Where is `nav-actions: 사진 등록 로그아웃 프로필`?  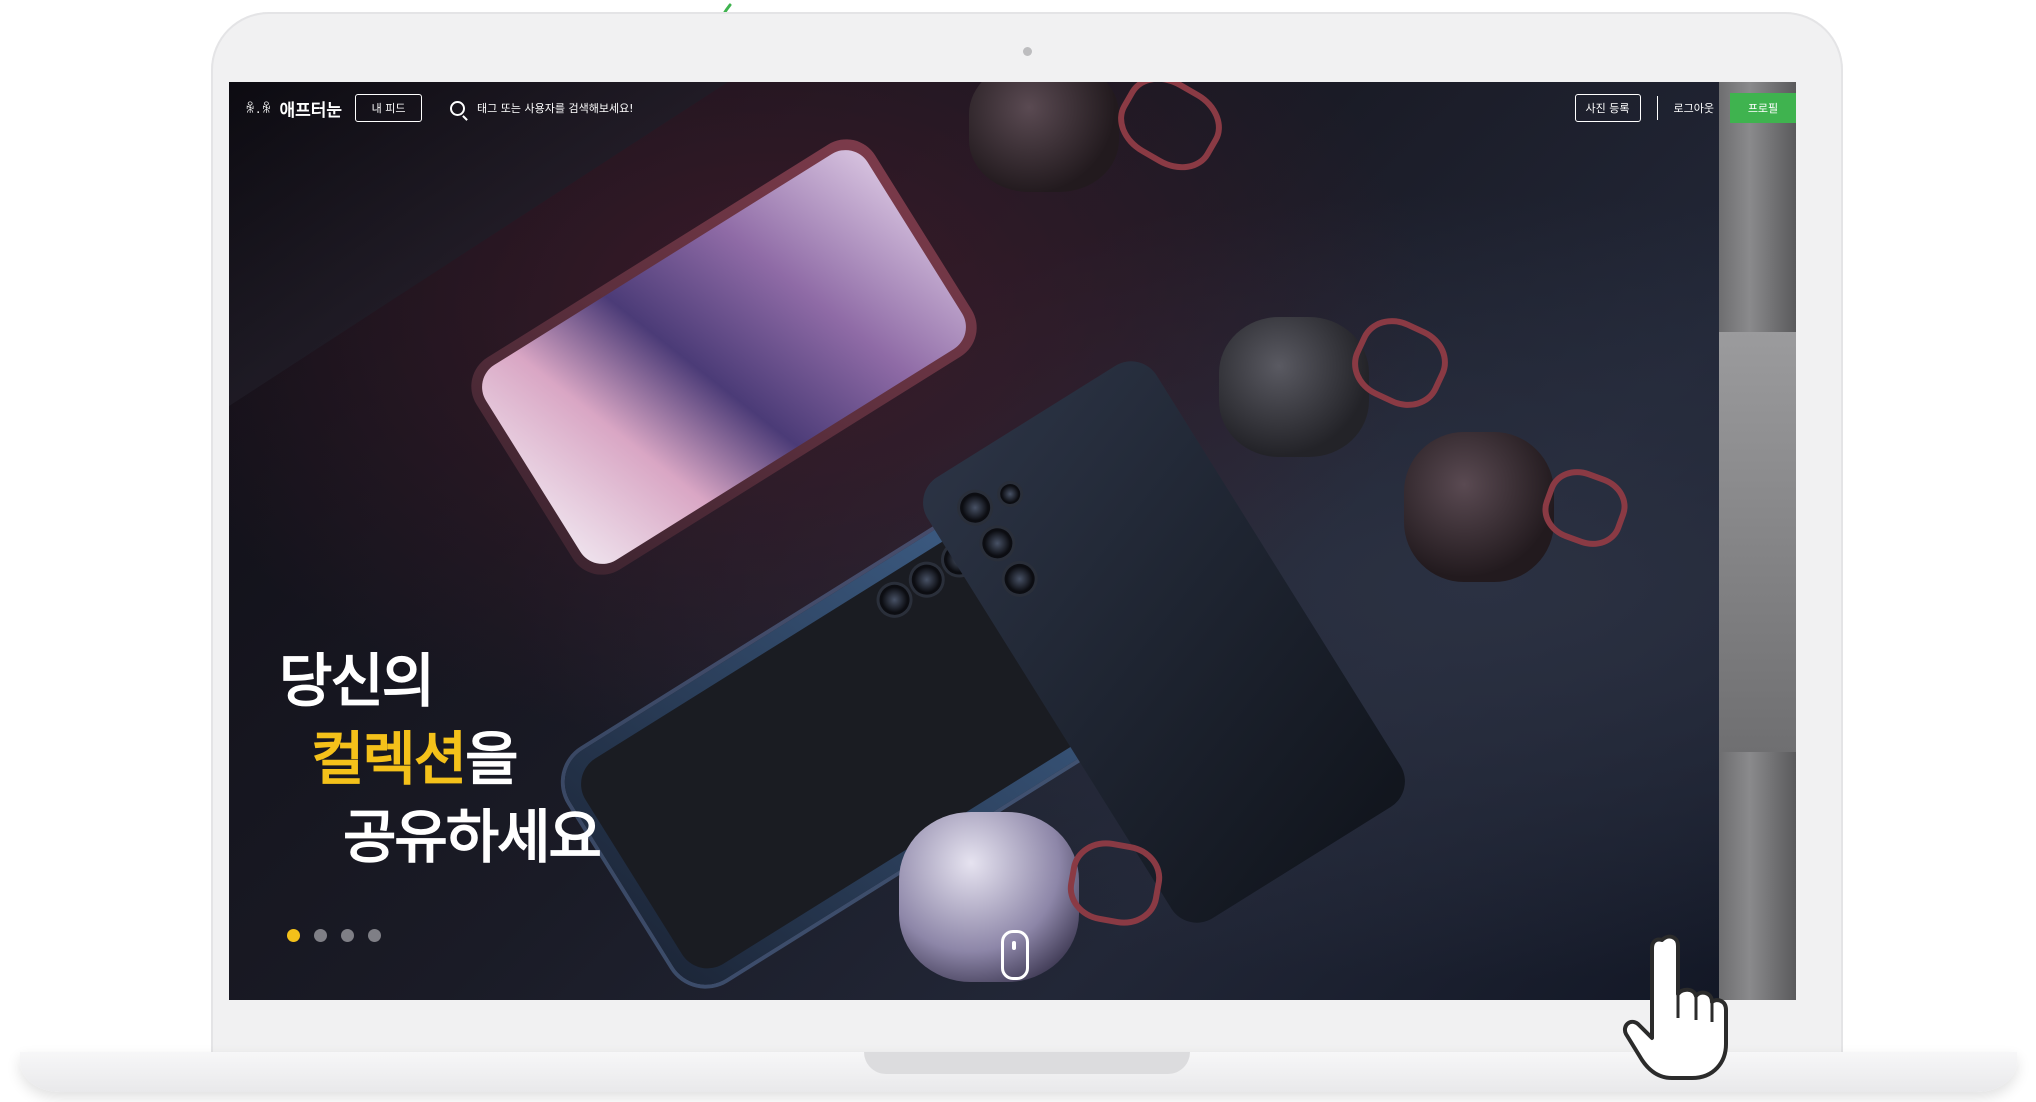 nav-actions: 사진 등록 로그아웃 프로필 is located at coordinates (1685, 108).